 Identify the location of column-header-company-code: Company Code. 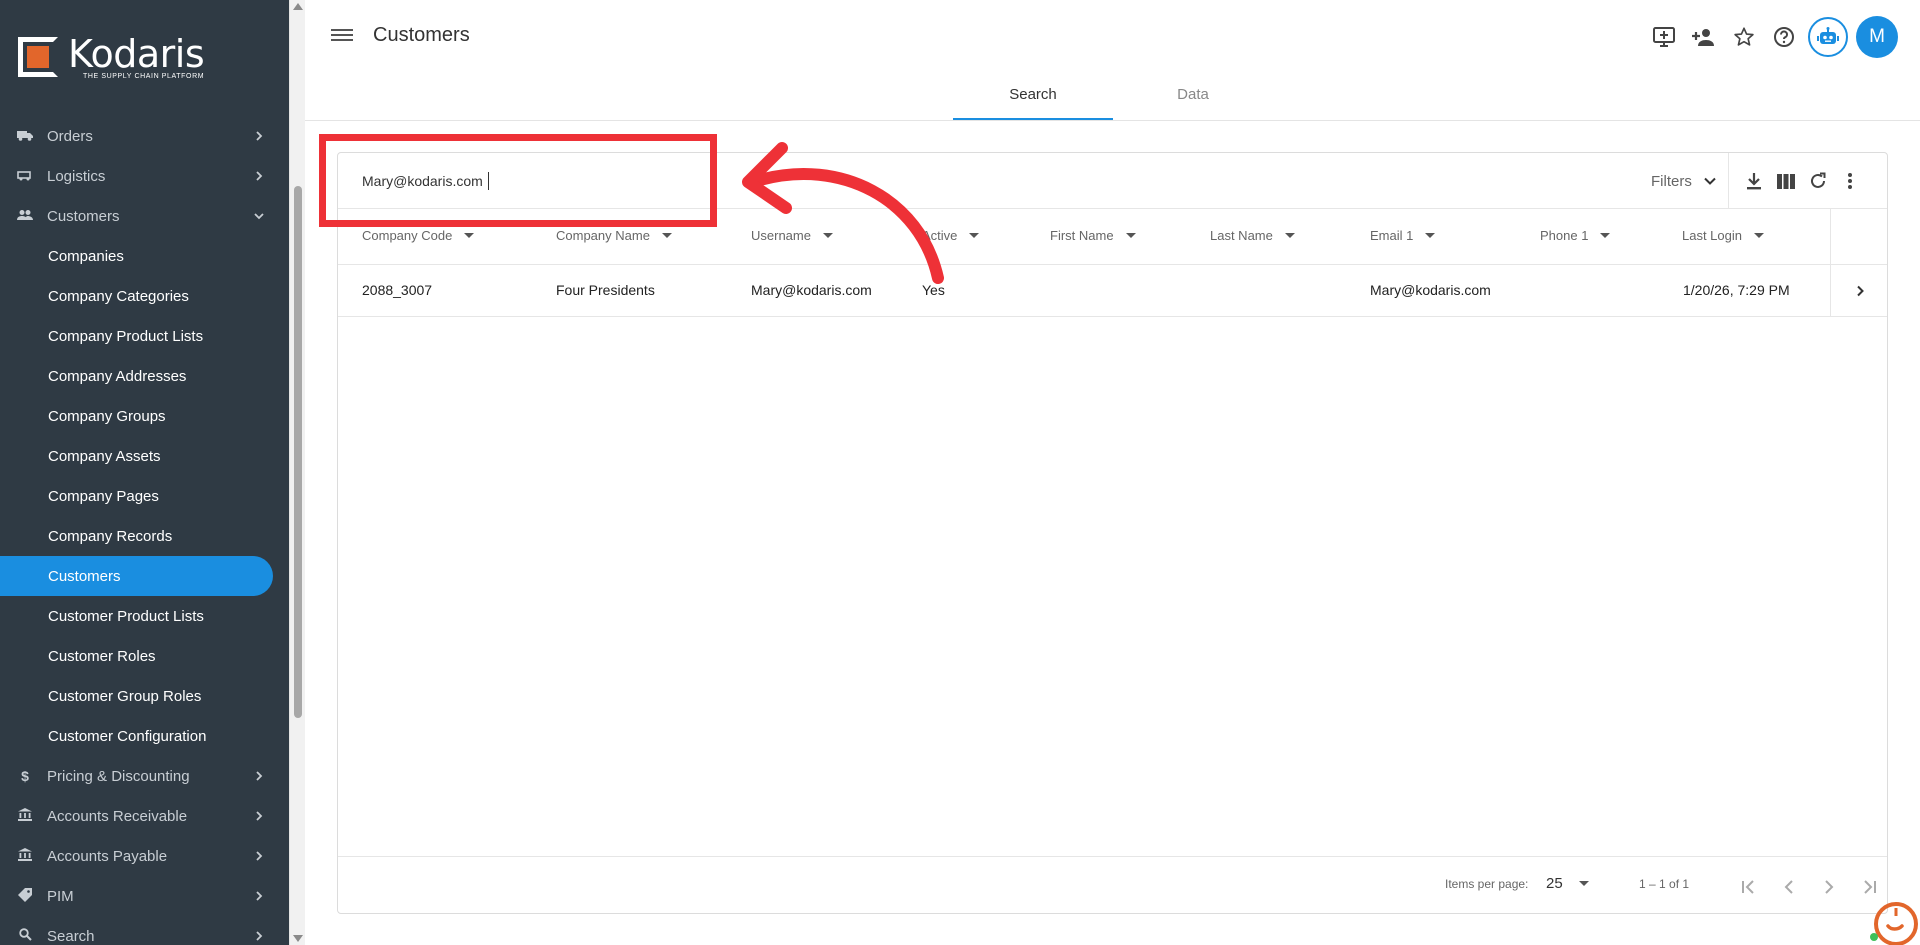
(418, 235).